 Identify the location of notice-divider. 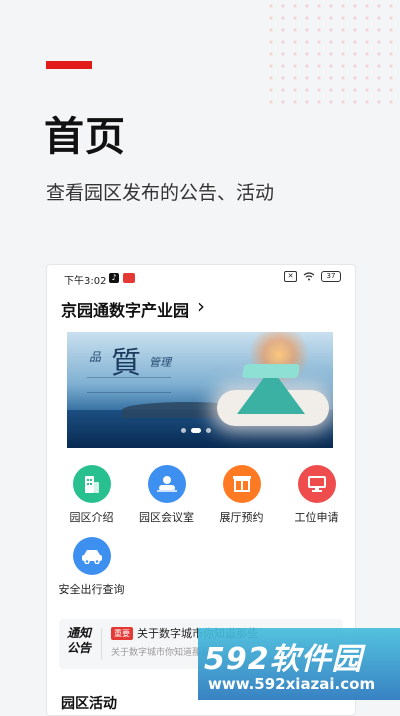
(101, 644).